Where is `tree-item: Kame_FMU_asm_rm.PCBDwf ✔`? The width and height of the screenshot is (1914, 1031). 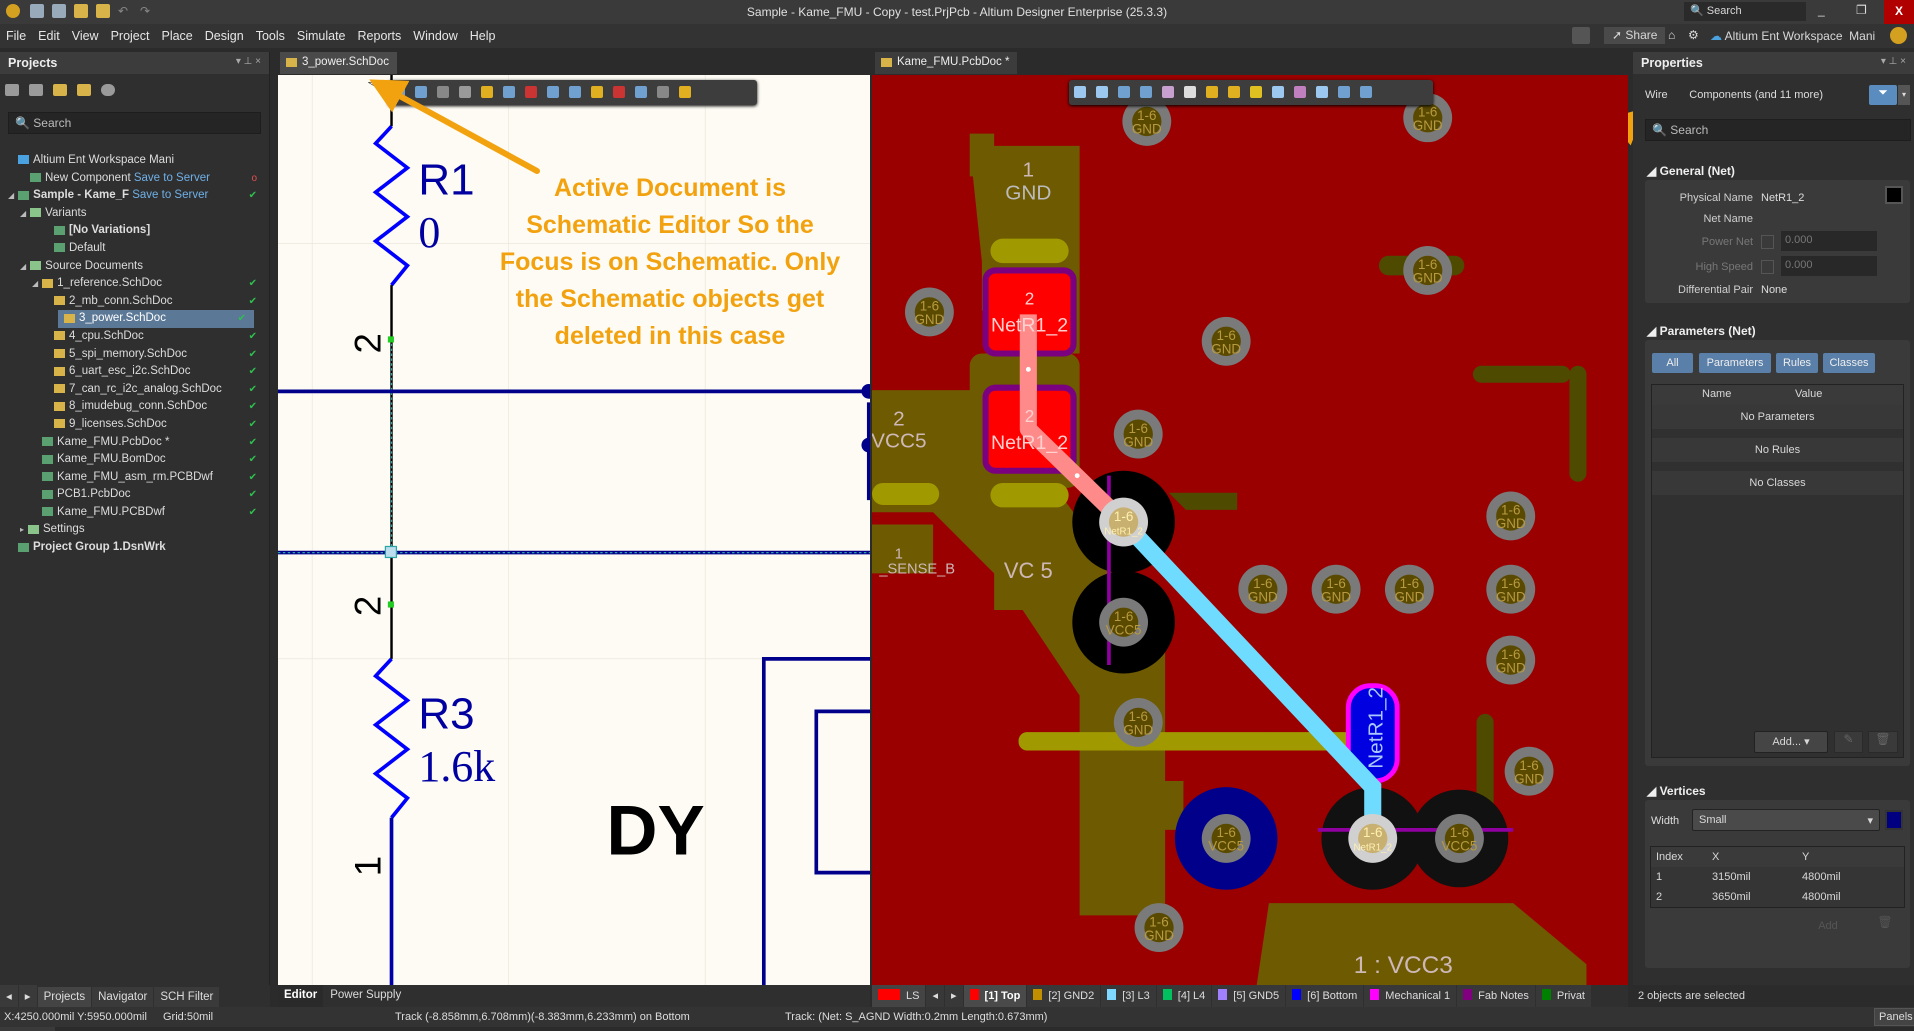 tree-item: Kame_FMU_asm_rm.PCBDwf ✔ is located at coordinates (136, 478).